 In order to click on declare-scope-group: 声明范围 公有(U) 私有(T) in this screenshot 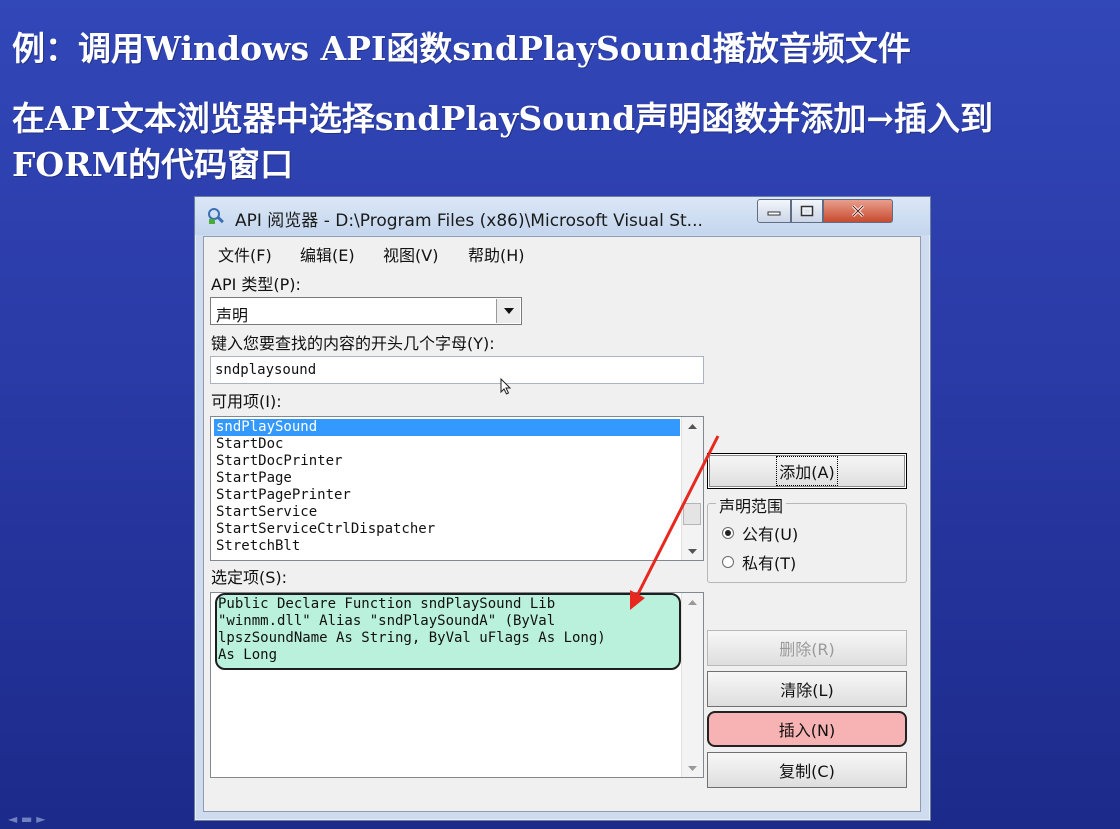, I will do `click(807, 538)`.